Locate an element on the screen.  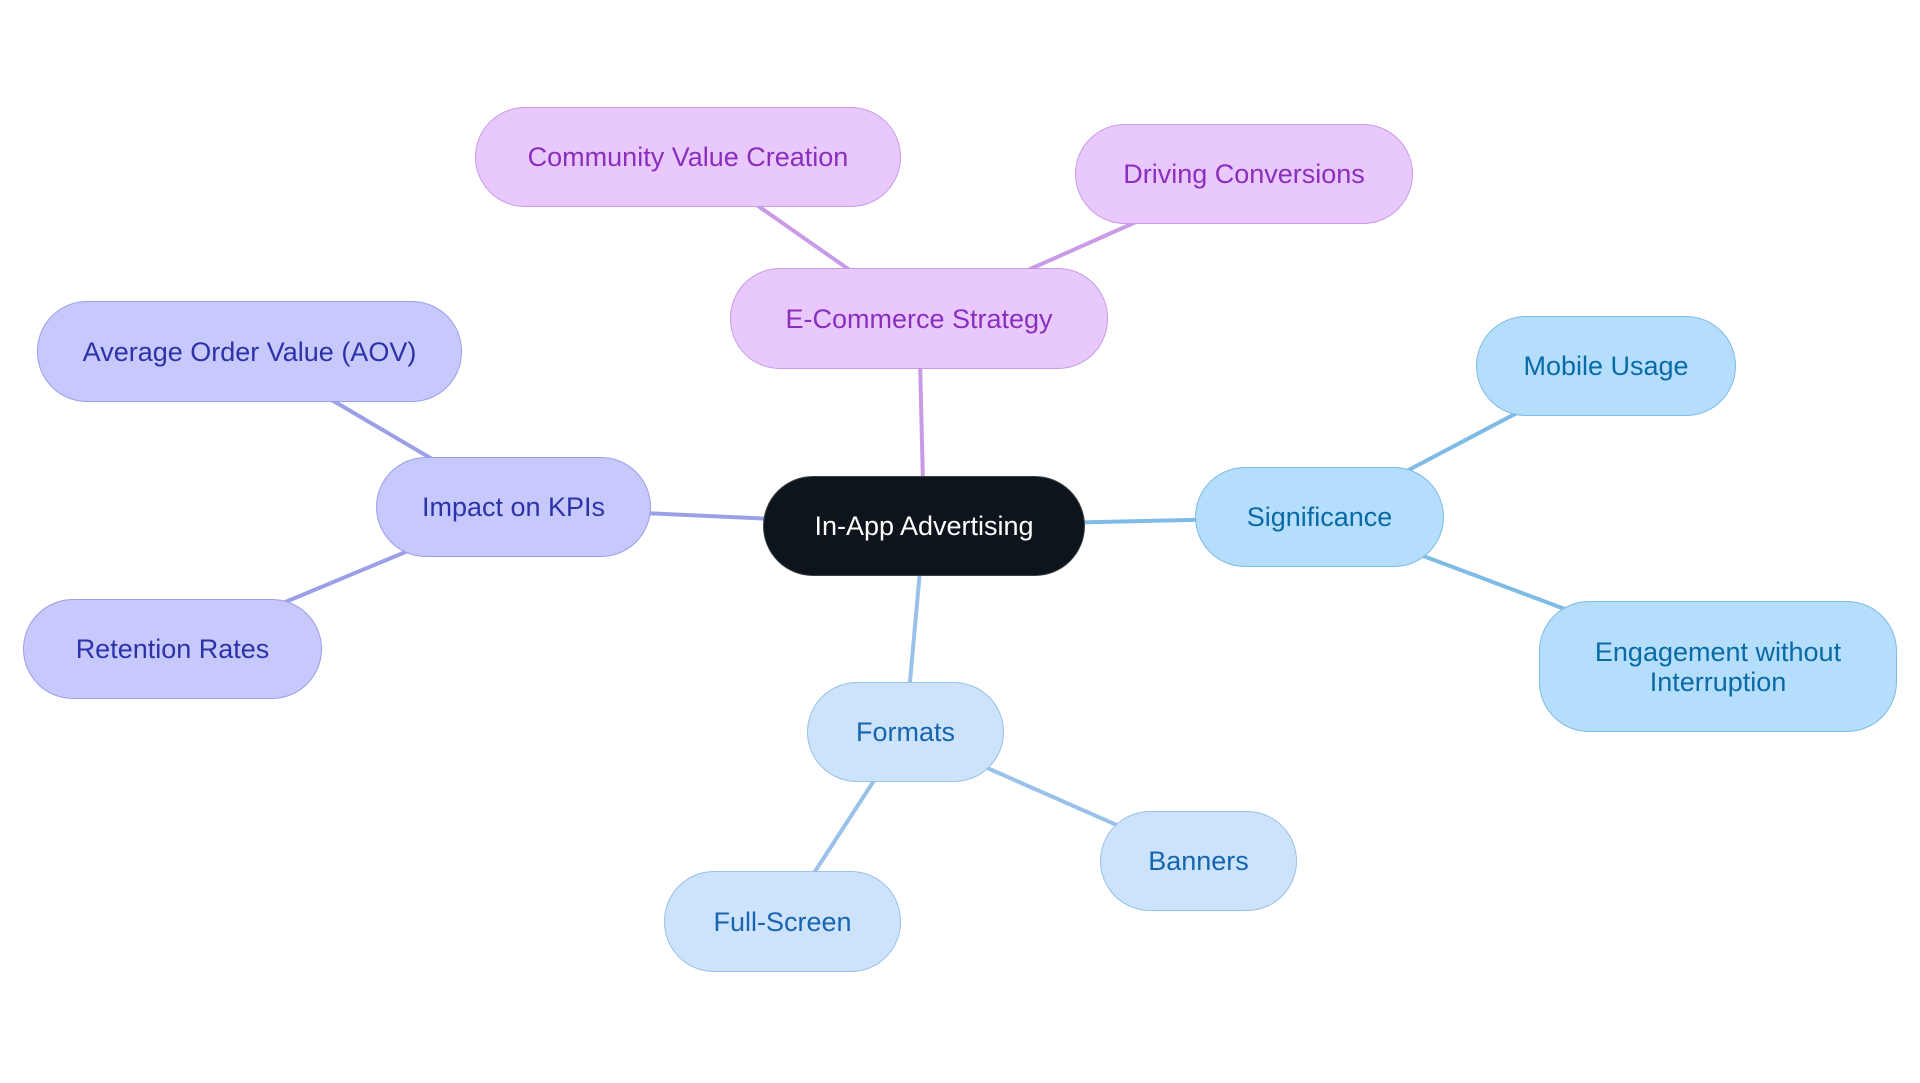
node-formats: Formats is located at coordinates (905, 732).